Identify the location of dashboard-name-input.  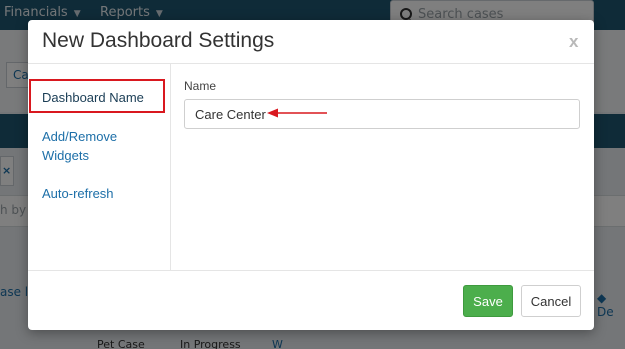
(382, 114).